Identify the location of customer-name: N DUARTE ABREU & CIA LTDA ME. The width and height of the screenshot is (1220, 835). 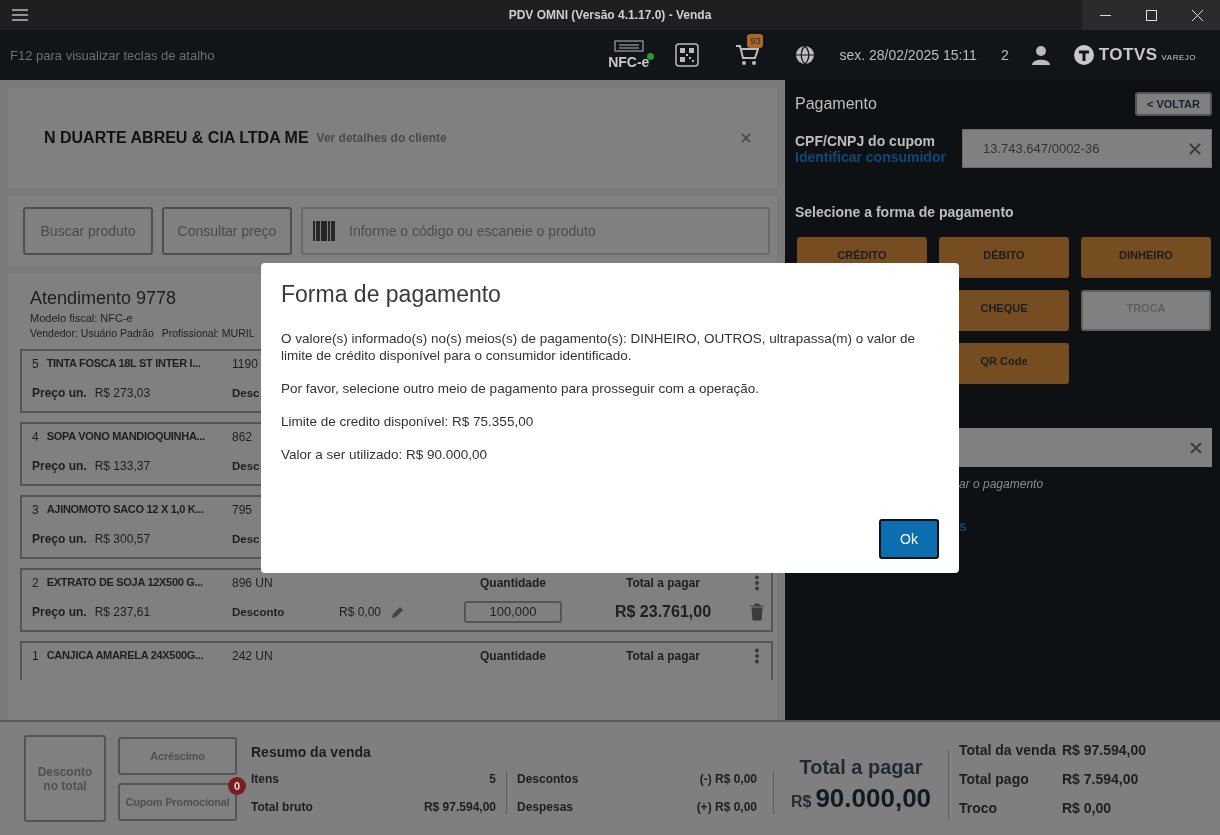
(176, 138).